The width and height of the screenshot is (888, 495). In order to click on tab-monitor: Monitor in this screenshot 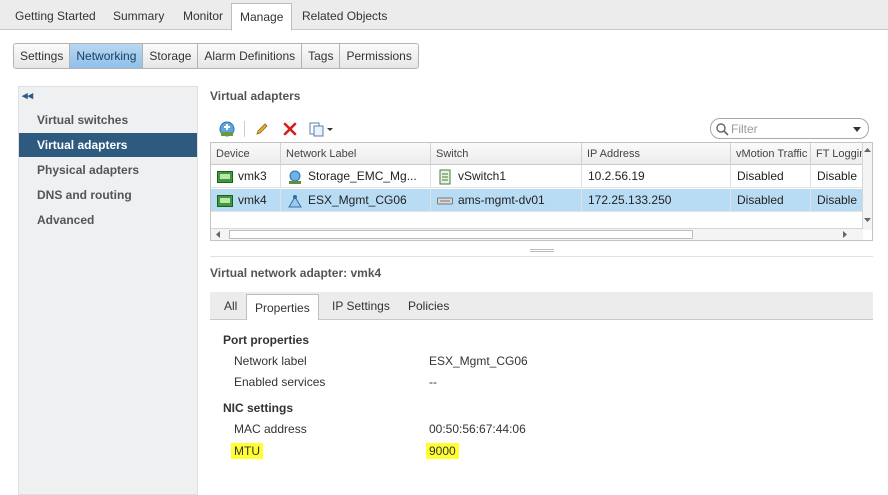, I will do `click(203, 15)`.